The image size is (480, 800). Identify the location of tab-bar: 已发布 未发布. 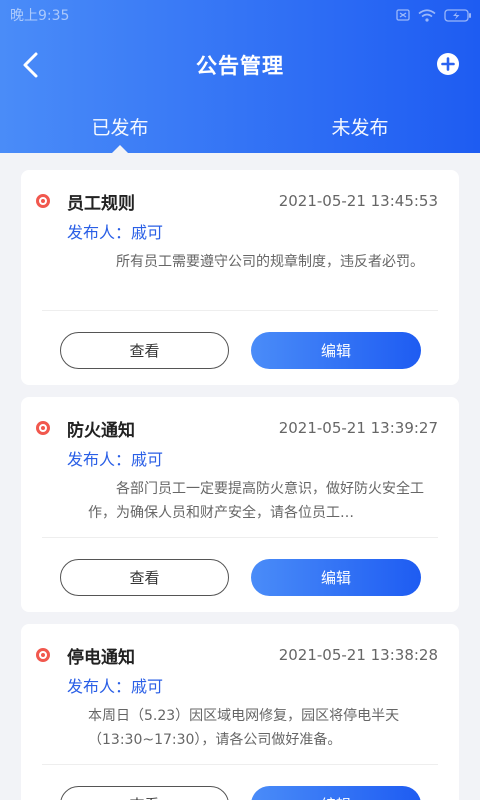
(240, 126).